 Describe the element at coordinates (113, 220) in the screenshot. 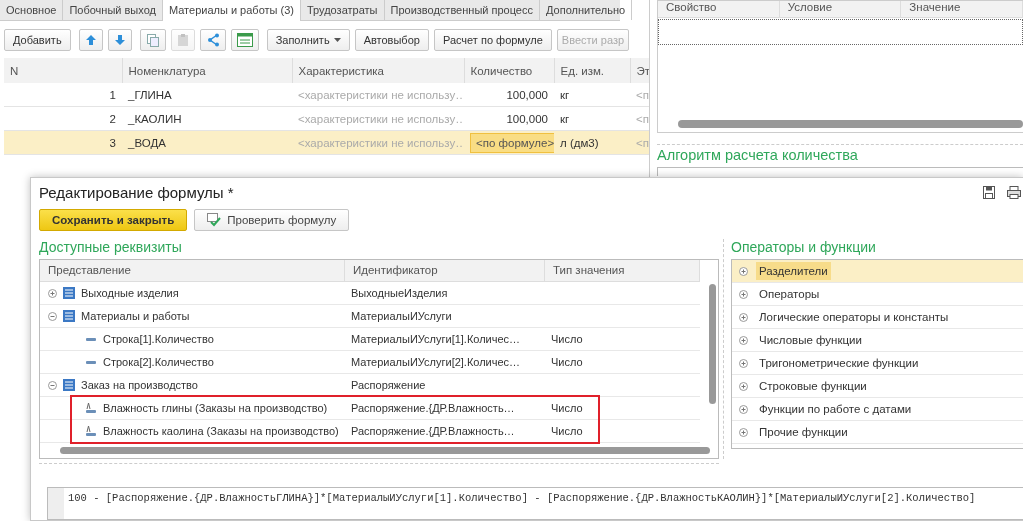

I see `save-close-button: Сохранить и закрыть` at that location.